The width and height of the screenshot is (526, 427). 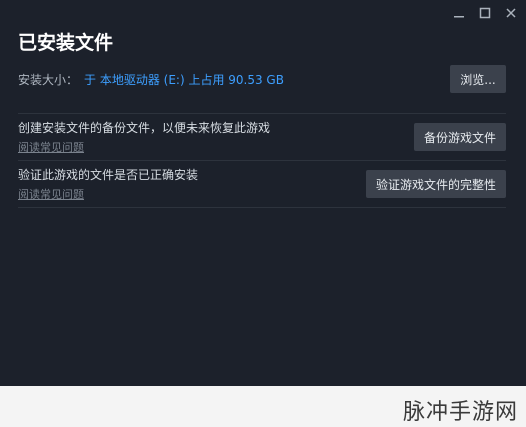 I want to click on backup-faq-link: 阅读常见问题, so click(x=144, y=147).